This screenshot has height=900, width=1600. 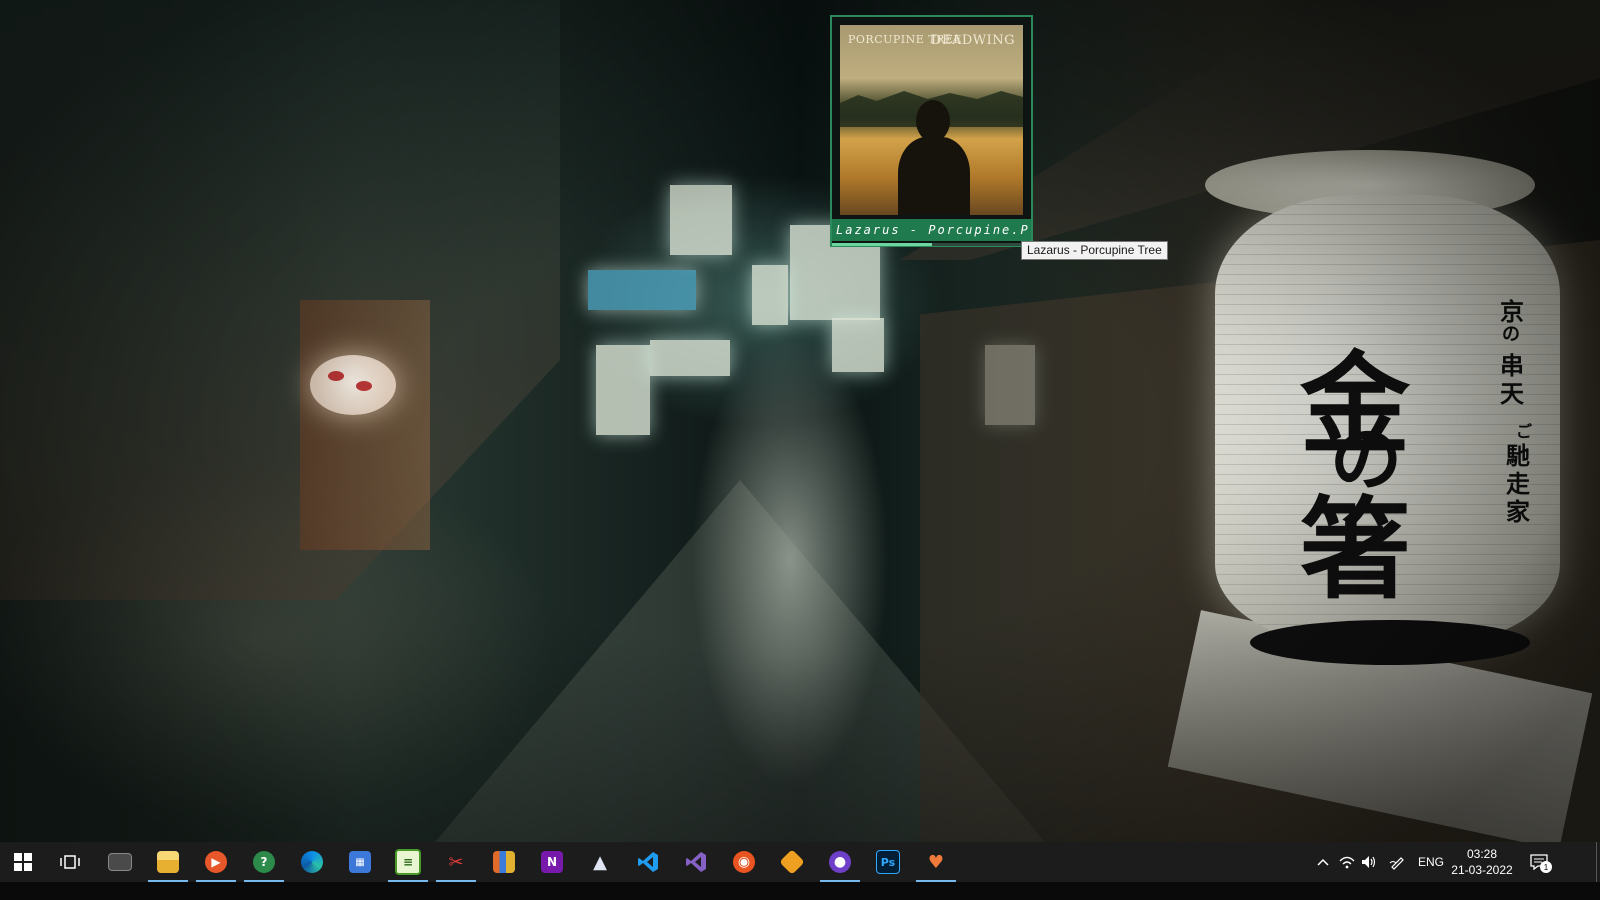 I want to click on support-assist-icon: ?, so click(x=264, y=862).